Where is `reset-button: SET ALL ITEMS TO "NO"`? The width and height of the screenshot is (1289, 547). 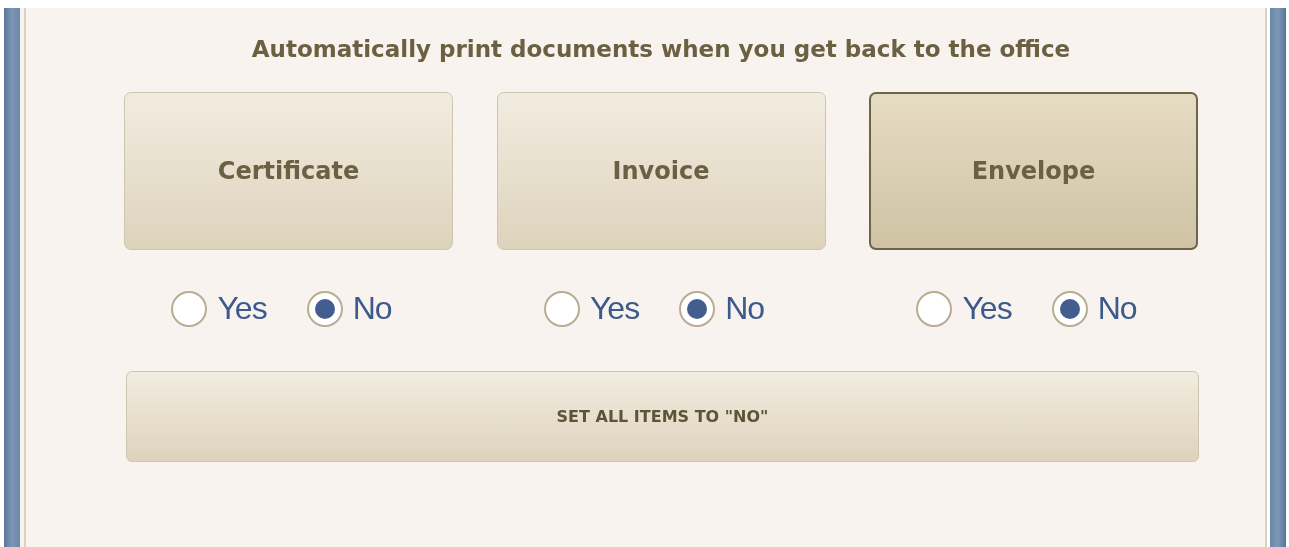 reset-button: SET ALL ITEMS TO "NO" is located at coordinates (662, 416).